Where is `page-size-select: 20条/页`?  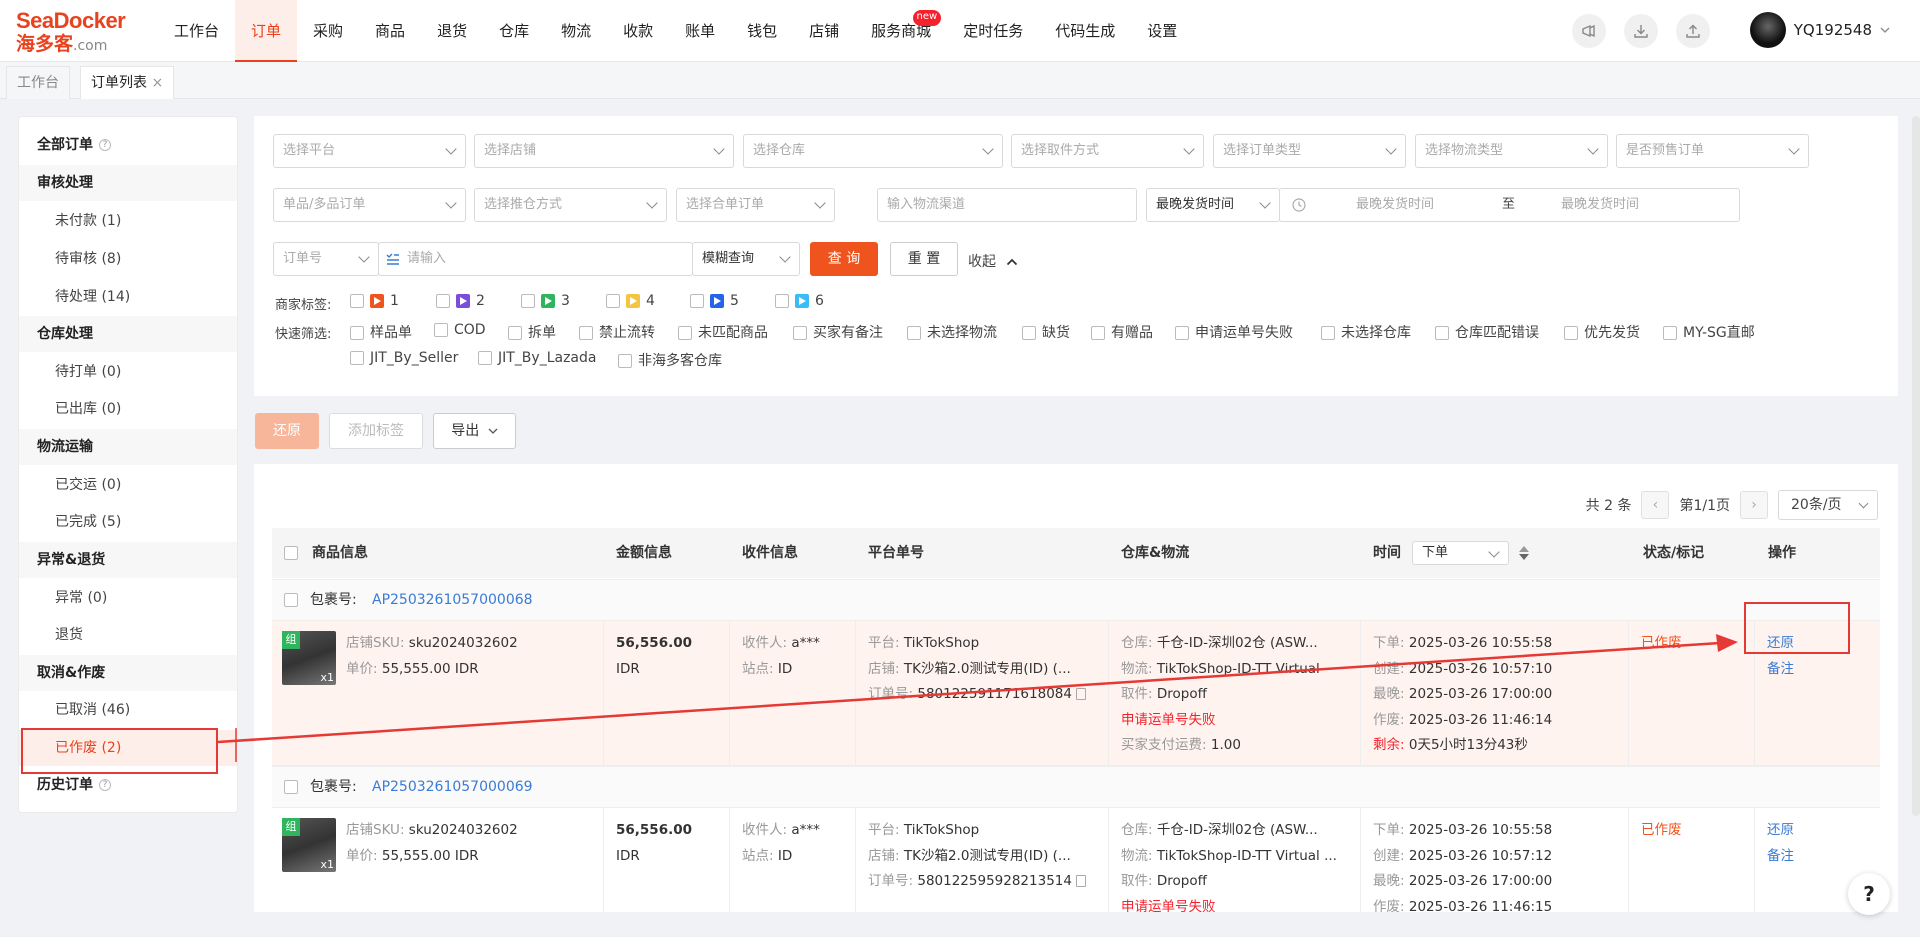 page-size-select: 20条/页 is located at coordinates (1828, 505).